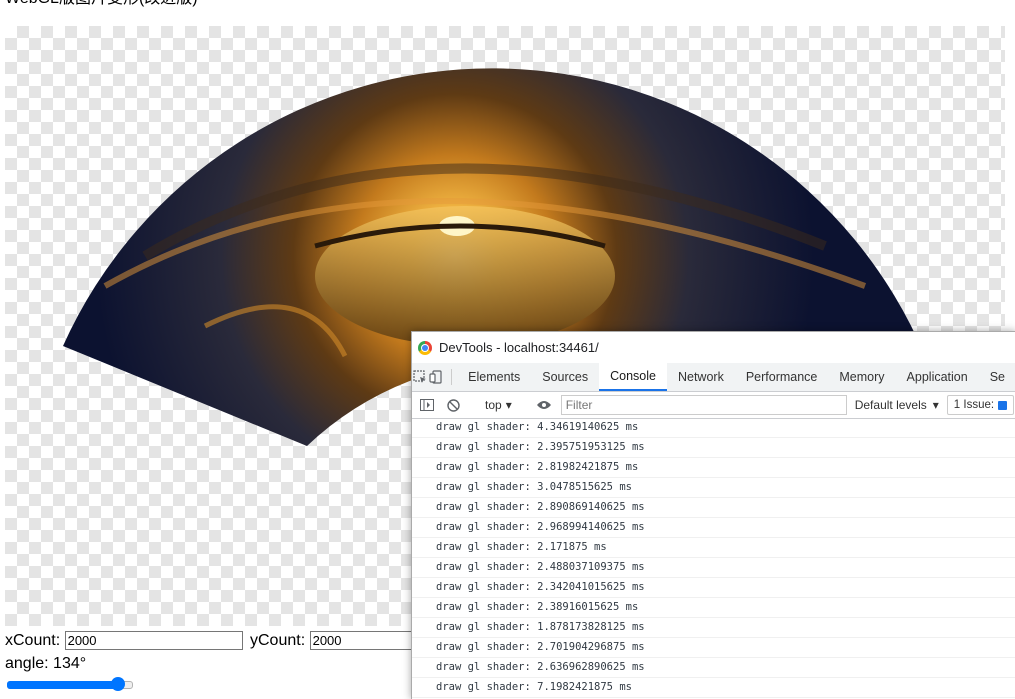 This screenshot has width=1015, height=699. What do you see at coordinates (713, 568) in the screenshot?
I see `log-line: draw gl shader: 2.488037109375 ms` at bounding box center [713, 568].